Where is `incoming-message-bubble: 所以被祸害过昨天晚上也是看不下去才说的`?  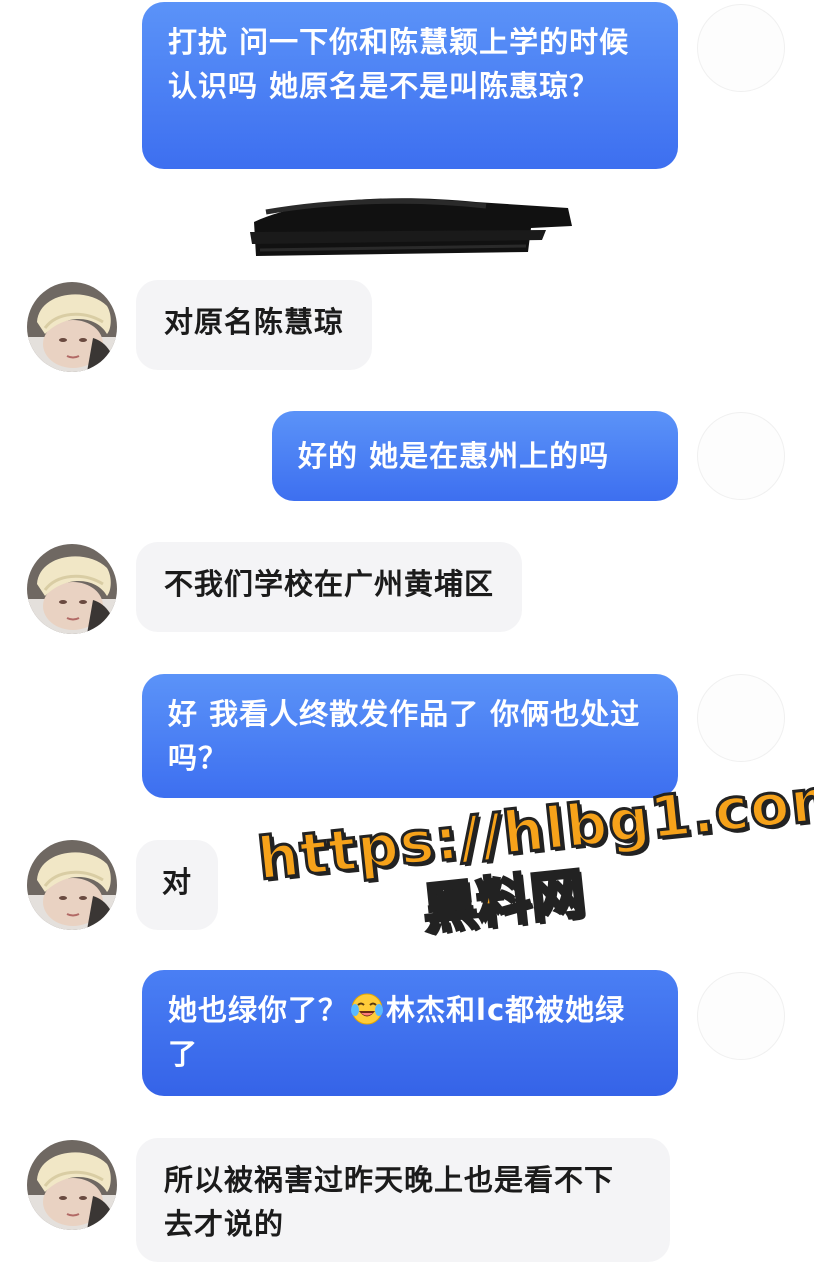 incoming-message-bubble: 所以被祸害过昨天晚上也是看不下去才说的 is located at coordinates (403, 1200).